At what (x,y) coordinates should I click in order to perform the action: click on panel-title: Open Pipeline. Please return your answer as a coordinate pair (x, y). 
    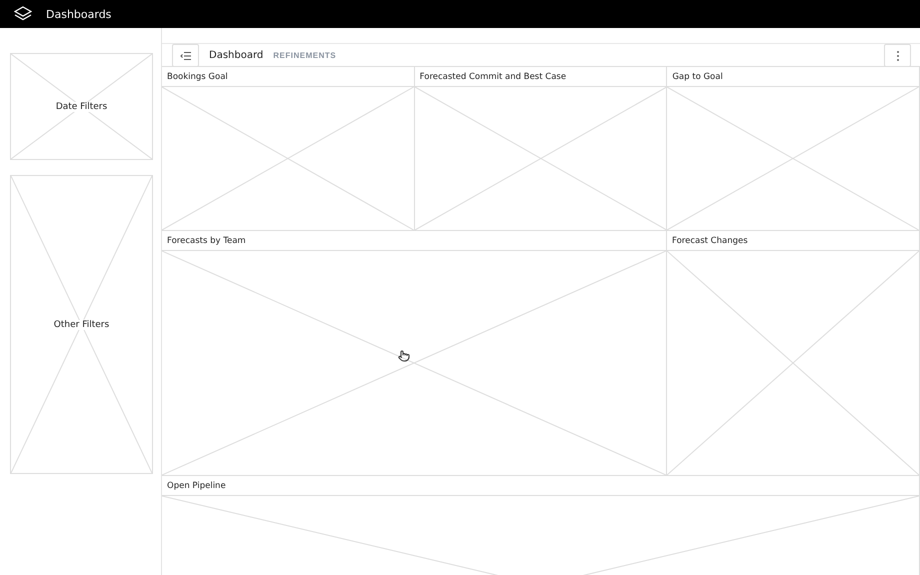
    Looking at the image, I should click on (540, 486).